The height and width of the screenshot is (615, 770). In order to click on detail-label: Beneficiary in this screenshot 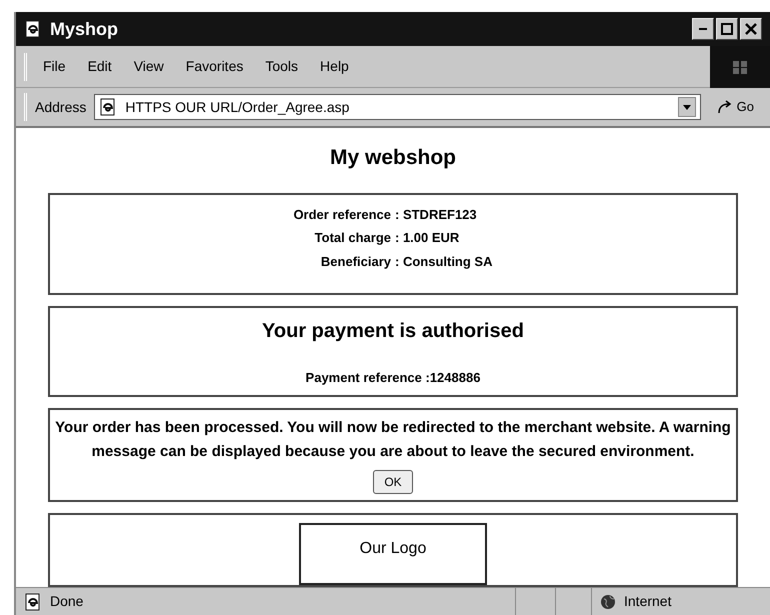, I will do `click(355, 261)`.